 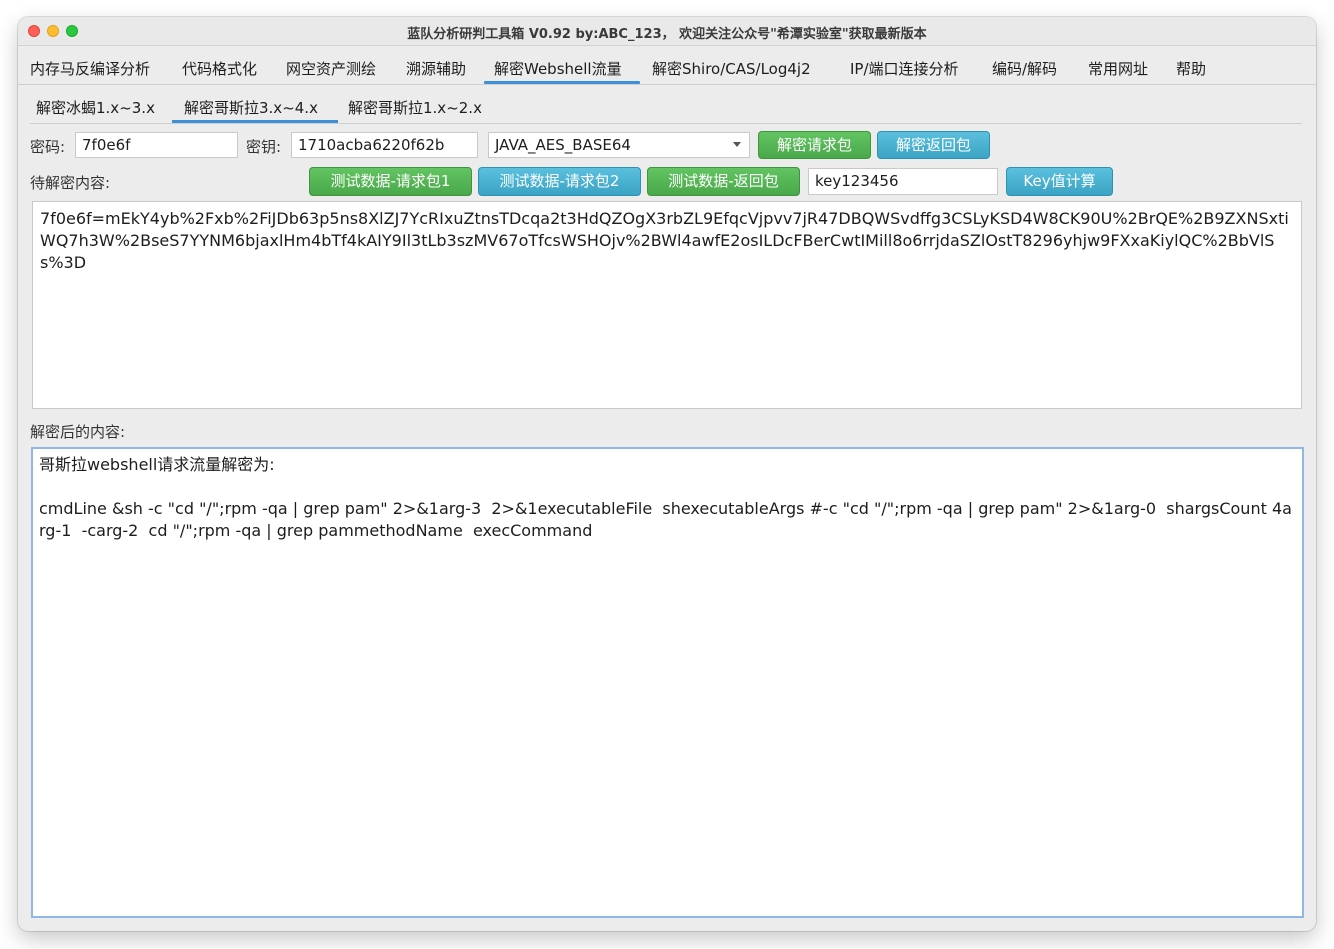 I want to click on tab-memshell-decompile: 内存马反编译分析, so click(x=90, y=68).